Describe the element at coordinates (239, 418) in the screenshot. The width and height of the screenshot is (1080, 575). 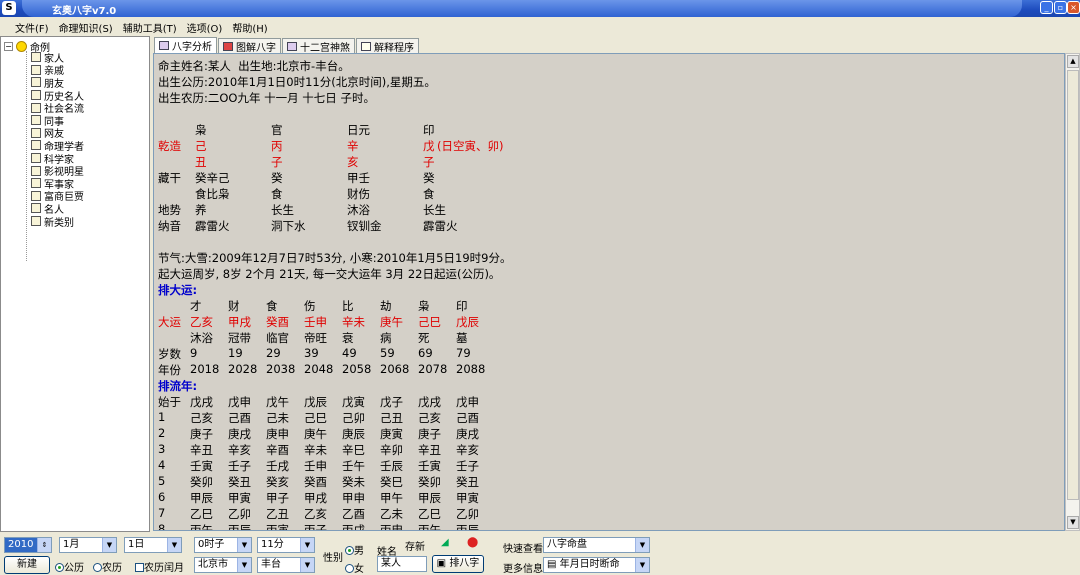
I see `liunian-cell: 己酉` at that location.